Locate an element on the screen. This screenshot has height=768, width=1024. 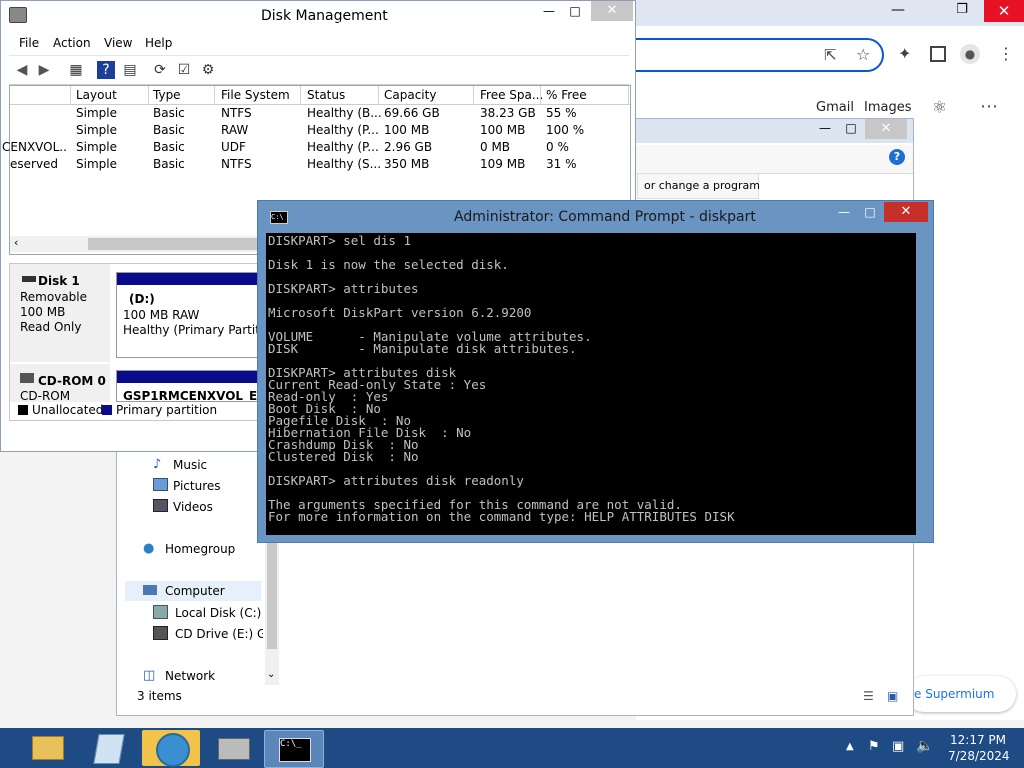
menu-file: File is located at coordinates (29, 43).